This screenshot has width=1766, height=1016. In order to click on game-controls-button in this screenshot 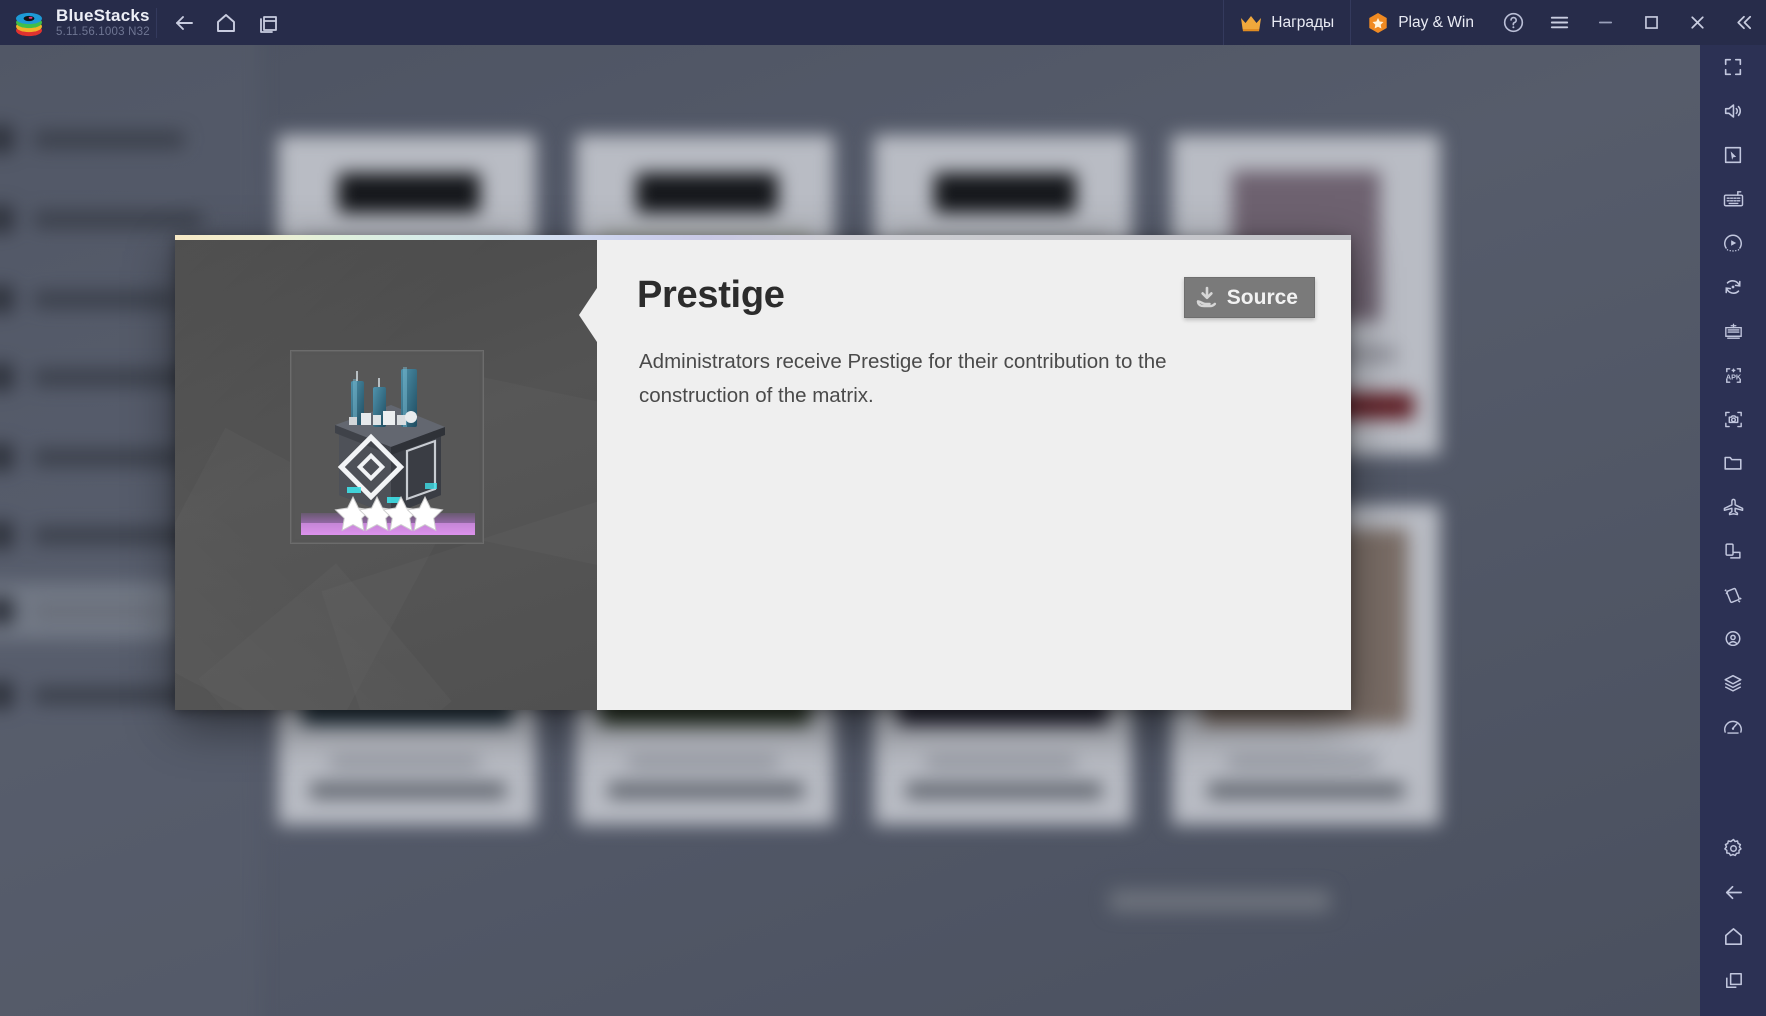, I will do `click(1733, 155)`.